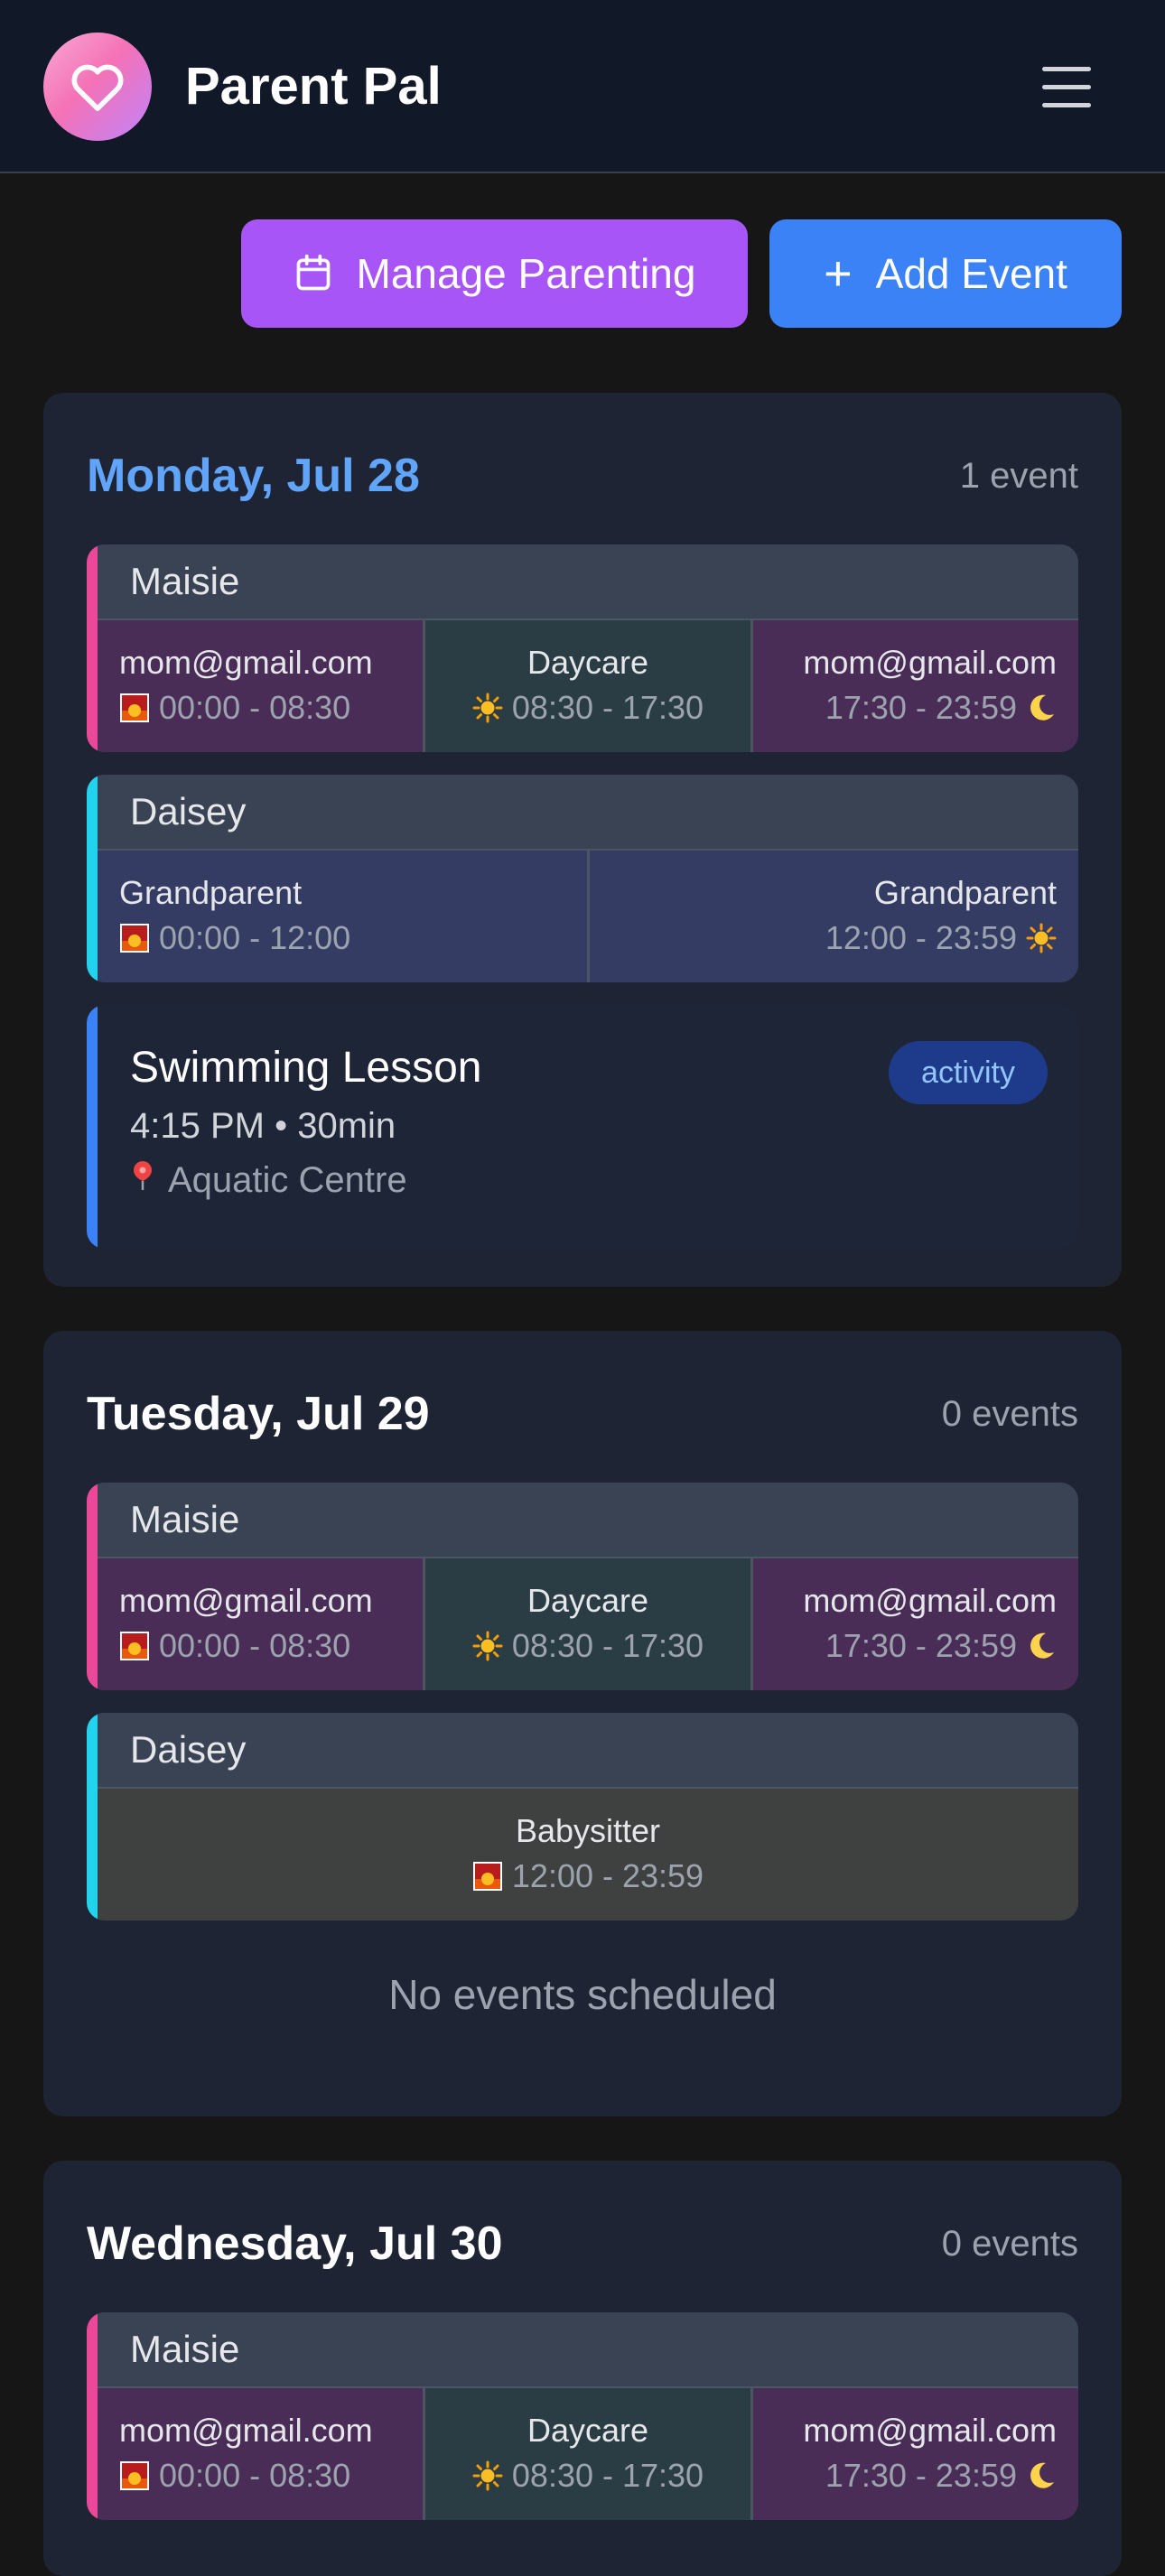 This screenshot has height=2576, width=1165. Describe the element at coordinates (342, 916) in the screenshot. I see `custody-slot: Grandparent 00:00 - 12:00` at that location.